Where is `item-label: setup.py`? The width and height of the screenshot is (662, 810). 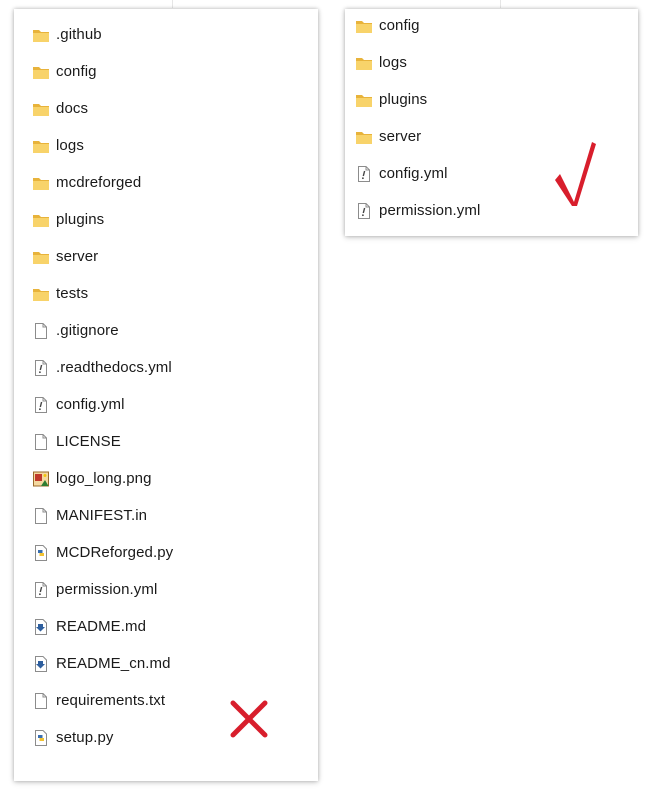 item-label: setup.py is located at coordinates (85, 737).